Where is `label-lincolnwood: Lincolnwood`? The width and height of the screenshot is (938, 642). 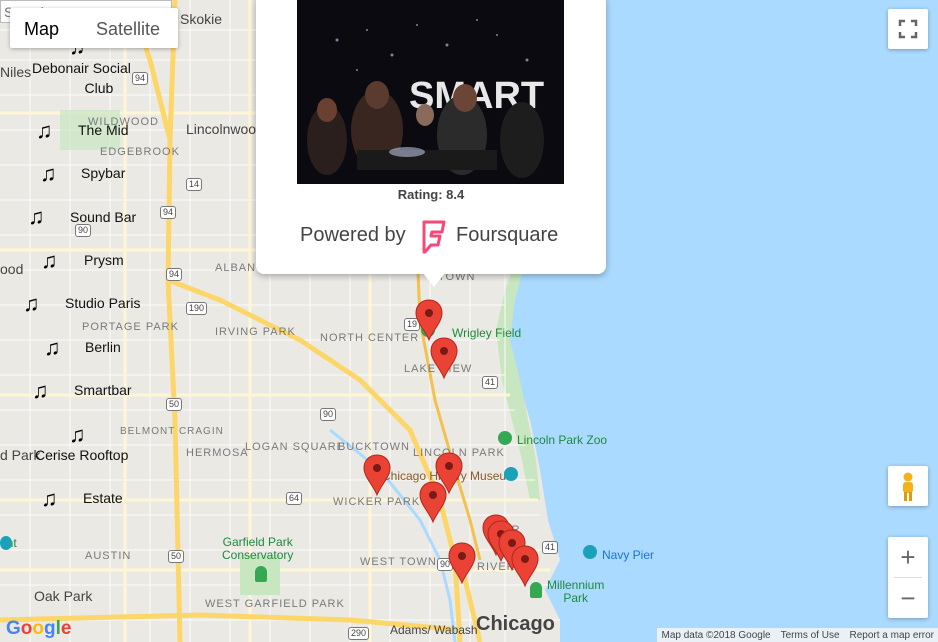
label-lincolnwood: Lincolnwood is located at coordinates (225, 129).